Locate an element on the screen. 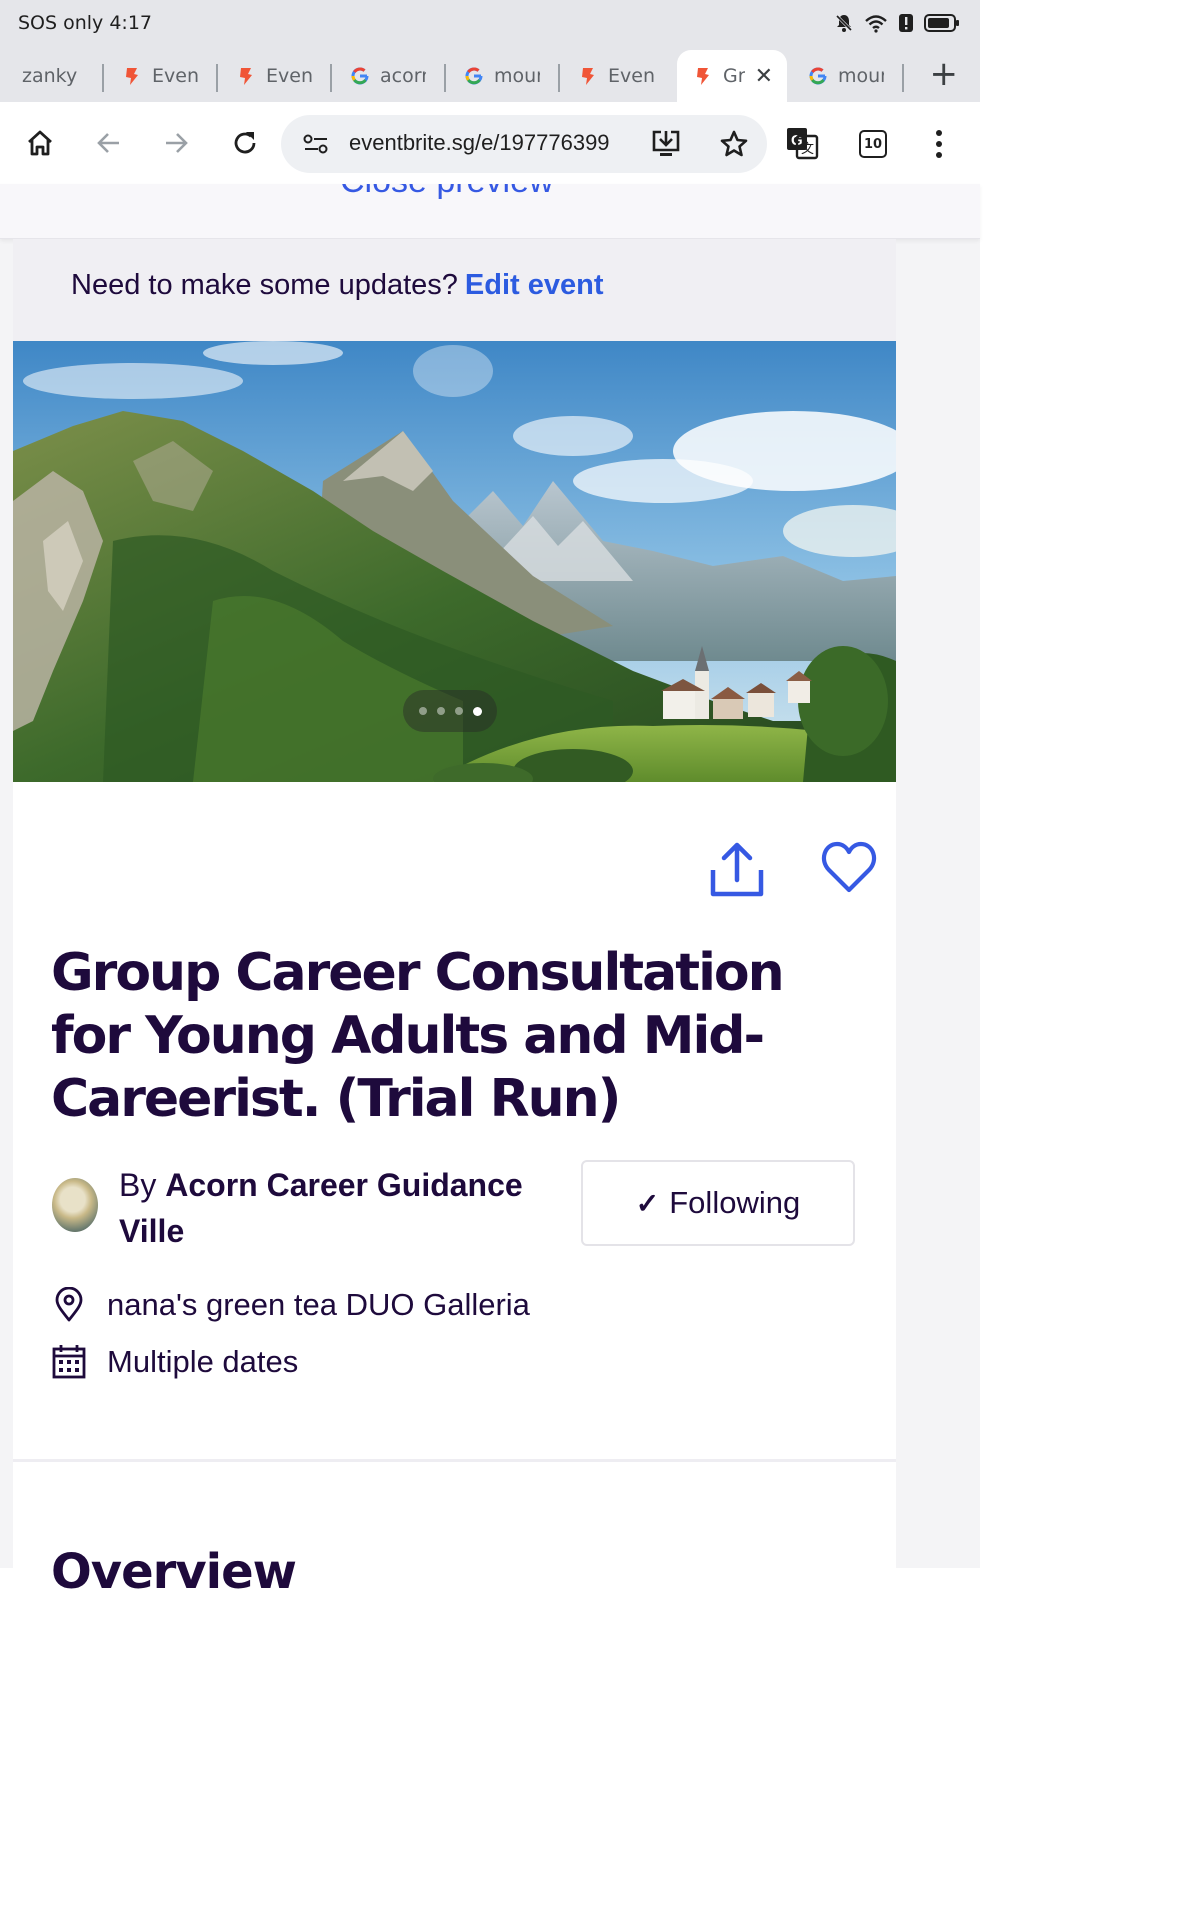  section-divider is located at coordinates (454, 1460).